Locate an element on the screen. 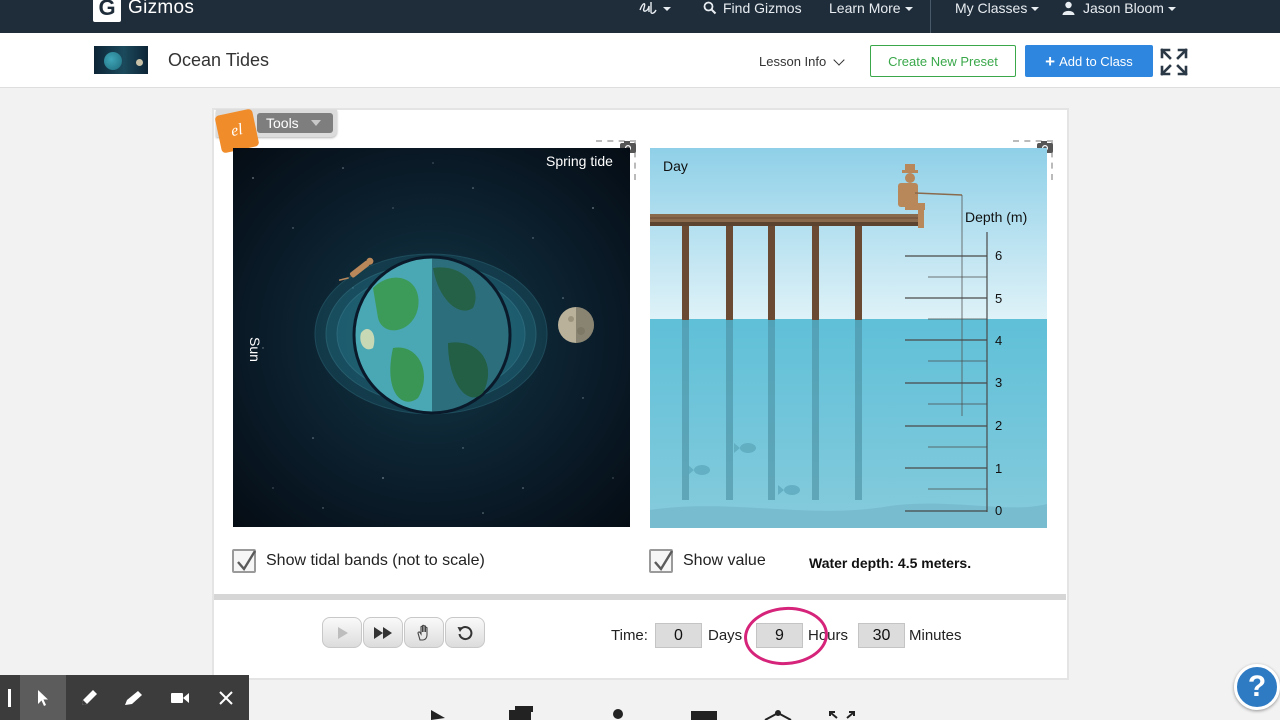  tidal-bands-checkbox is located at coordinates (244, 561).